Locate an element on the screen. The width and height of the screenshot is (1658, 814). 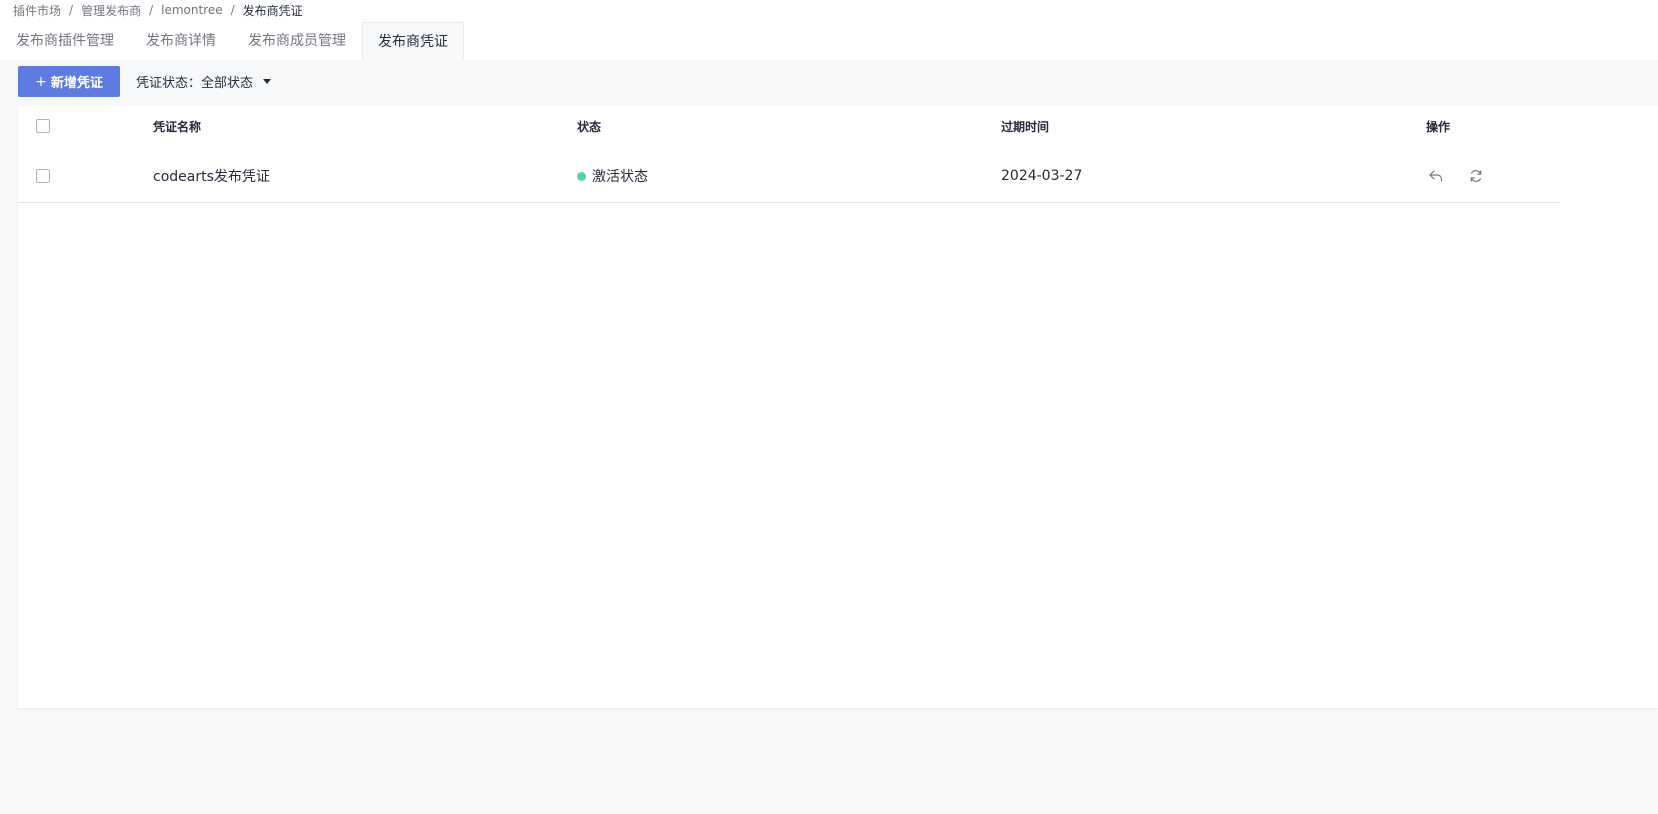
row-check-cell is located at coordinates (43, 176).